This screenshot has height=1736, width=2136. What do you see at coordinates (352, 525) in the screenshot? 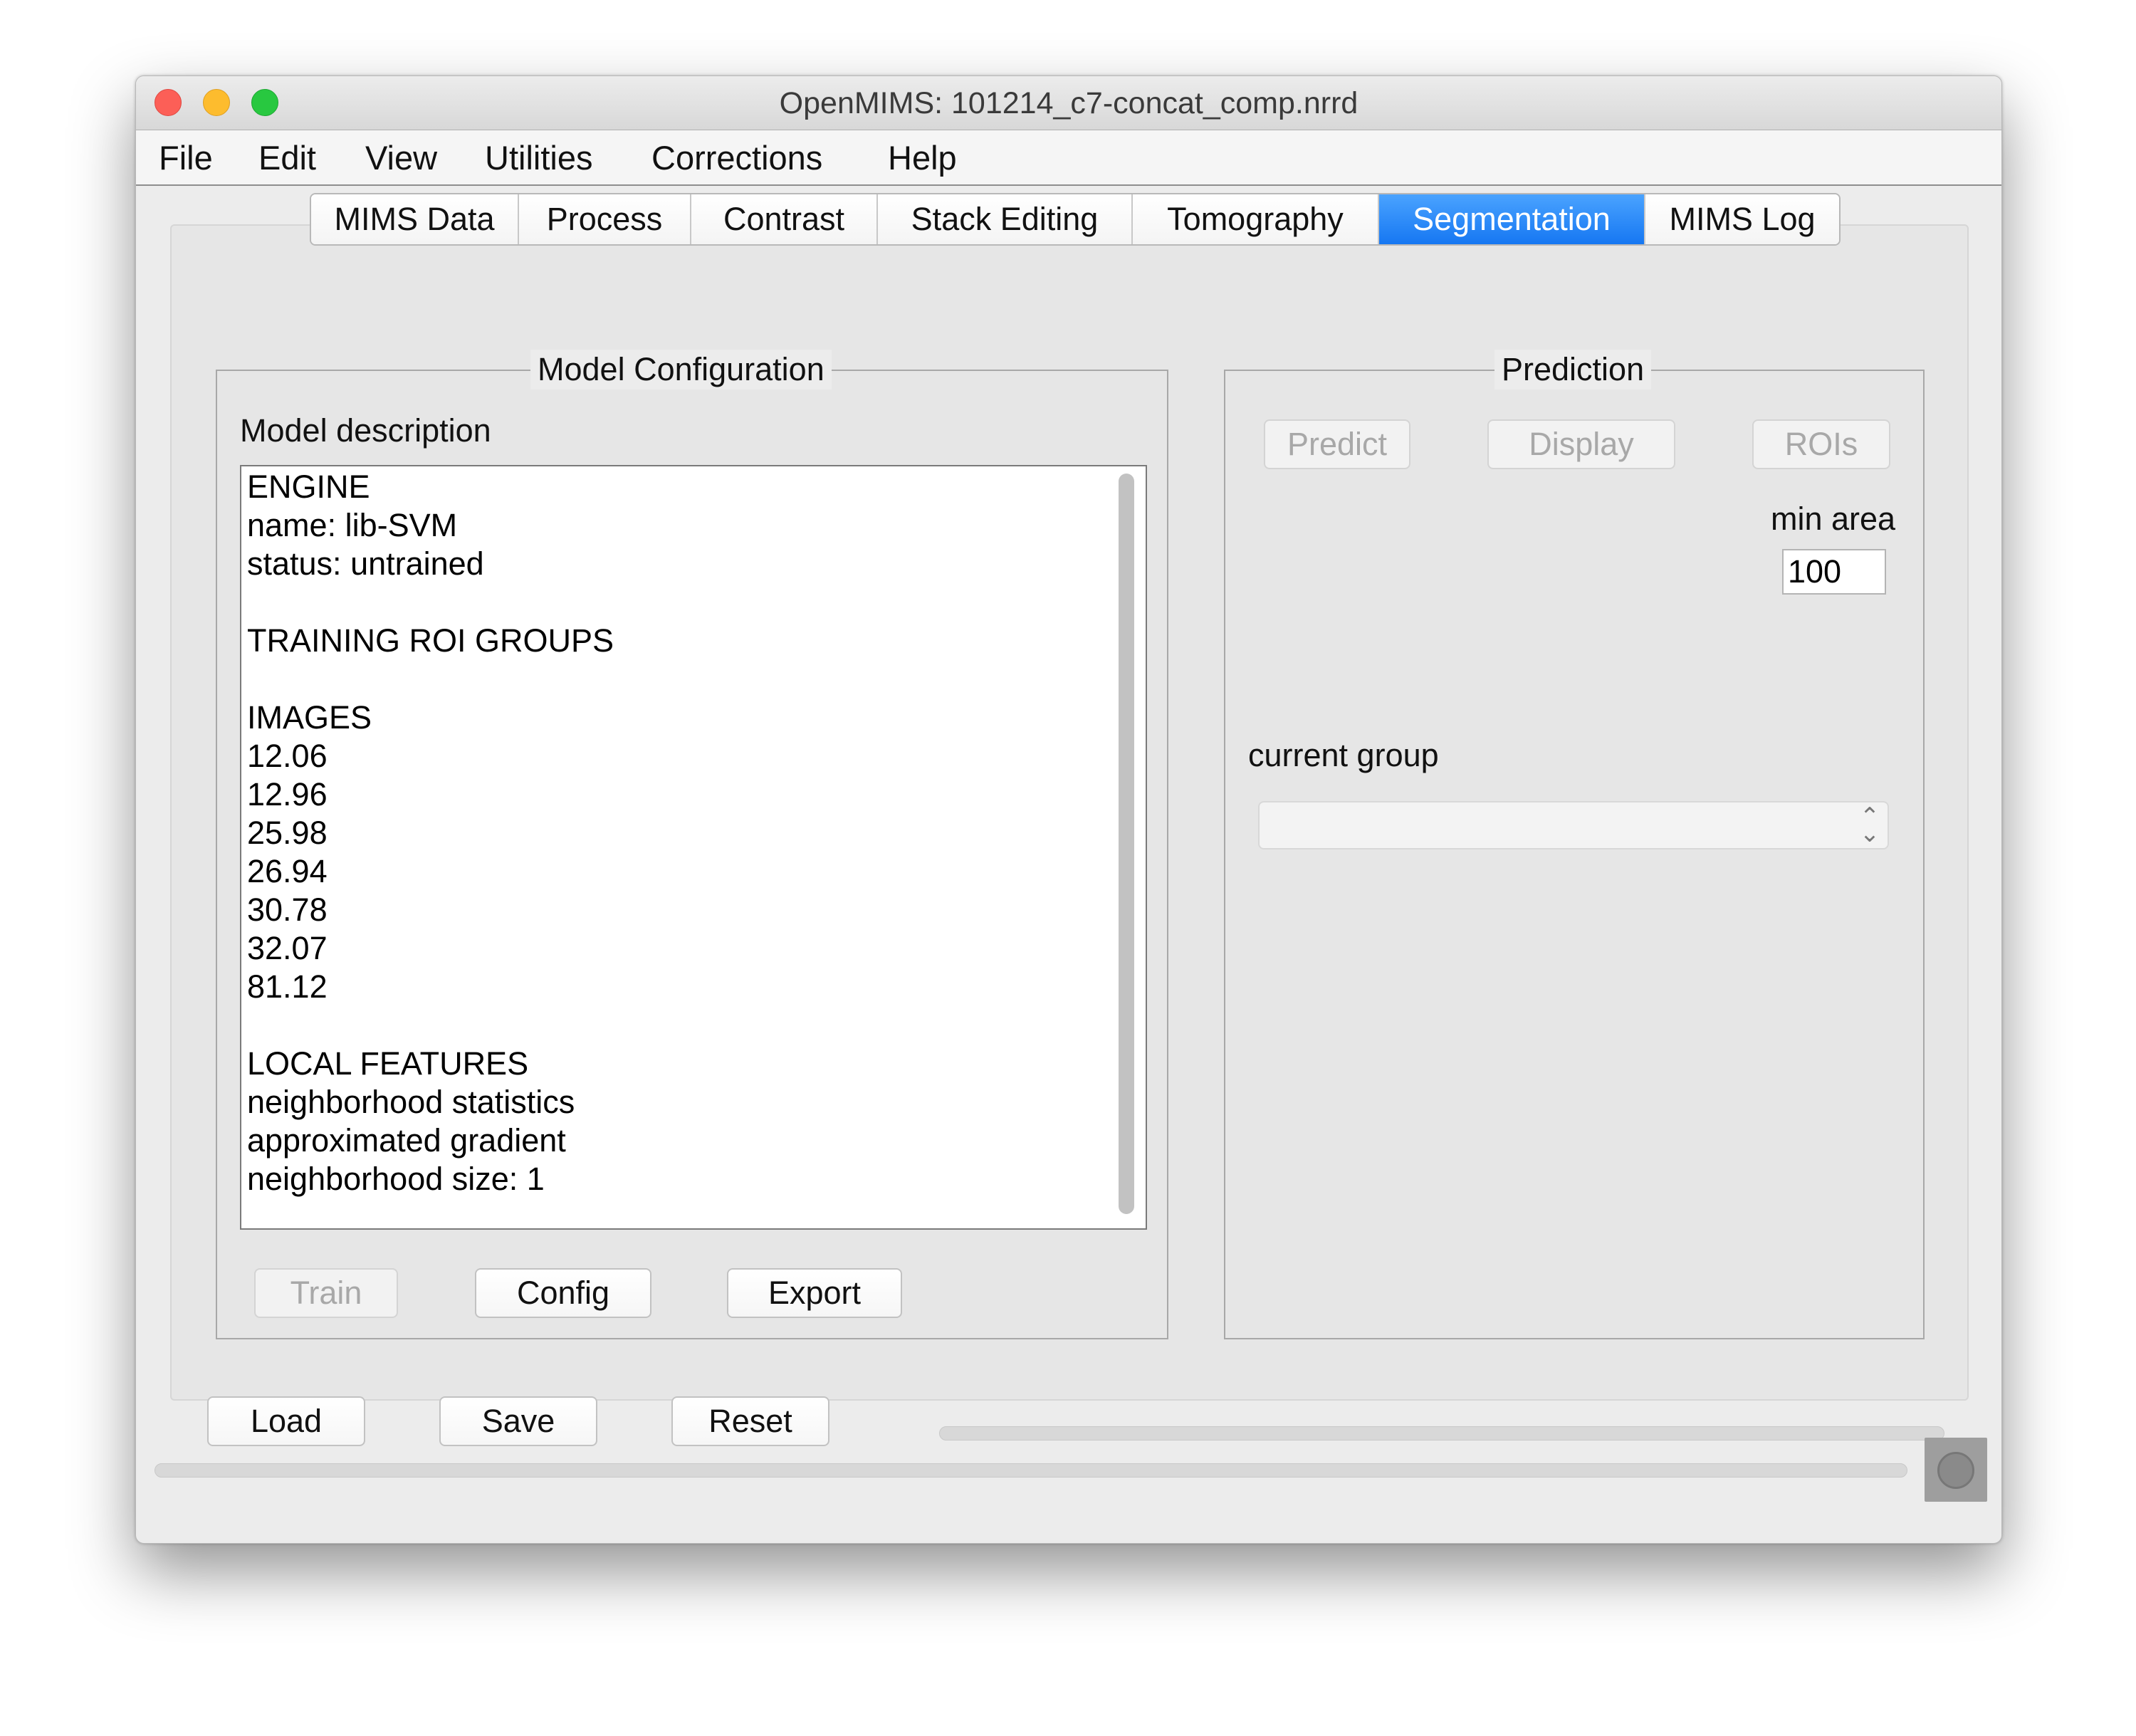
I see `description-line: name: lib-SVM` at bounding box center [352, 525].